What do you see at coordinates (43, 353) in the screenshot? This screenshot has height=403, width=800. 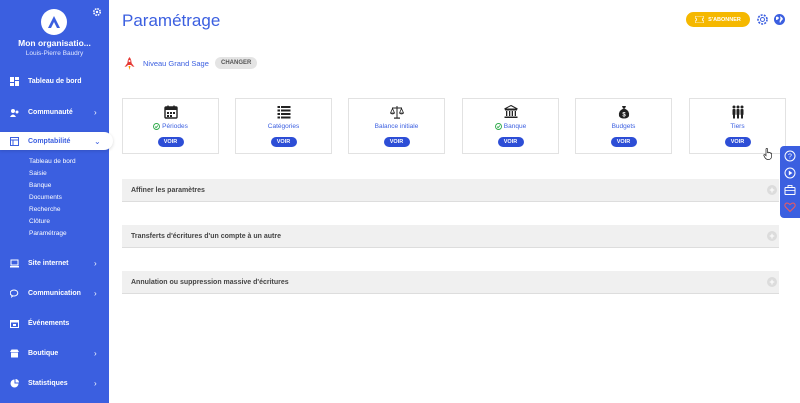 I see `sidebar-item-label: Boutique` at bounding box center [43, 353].